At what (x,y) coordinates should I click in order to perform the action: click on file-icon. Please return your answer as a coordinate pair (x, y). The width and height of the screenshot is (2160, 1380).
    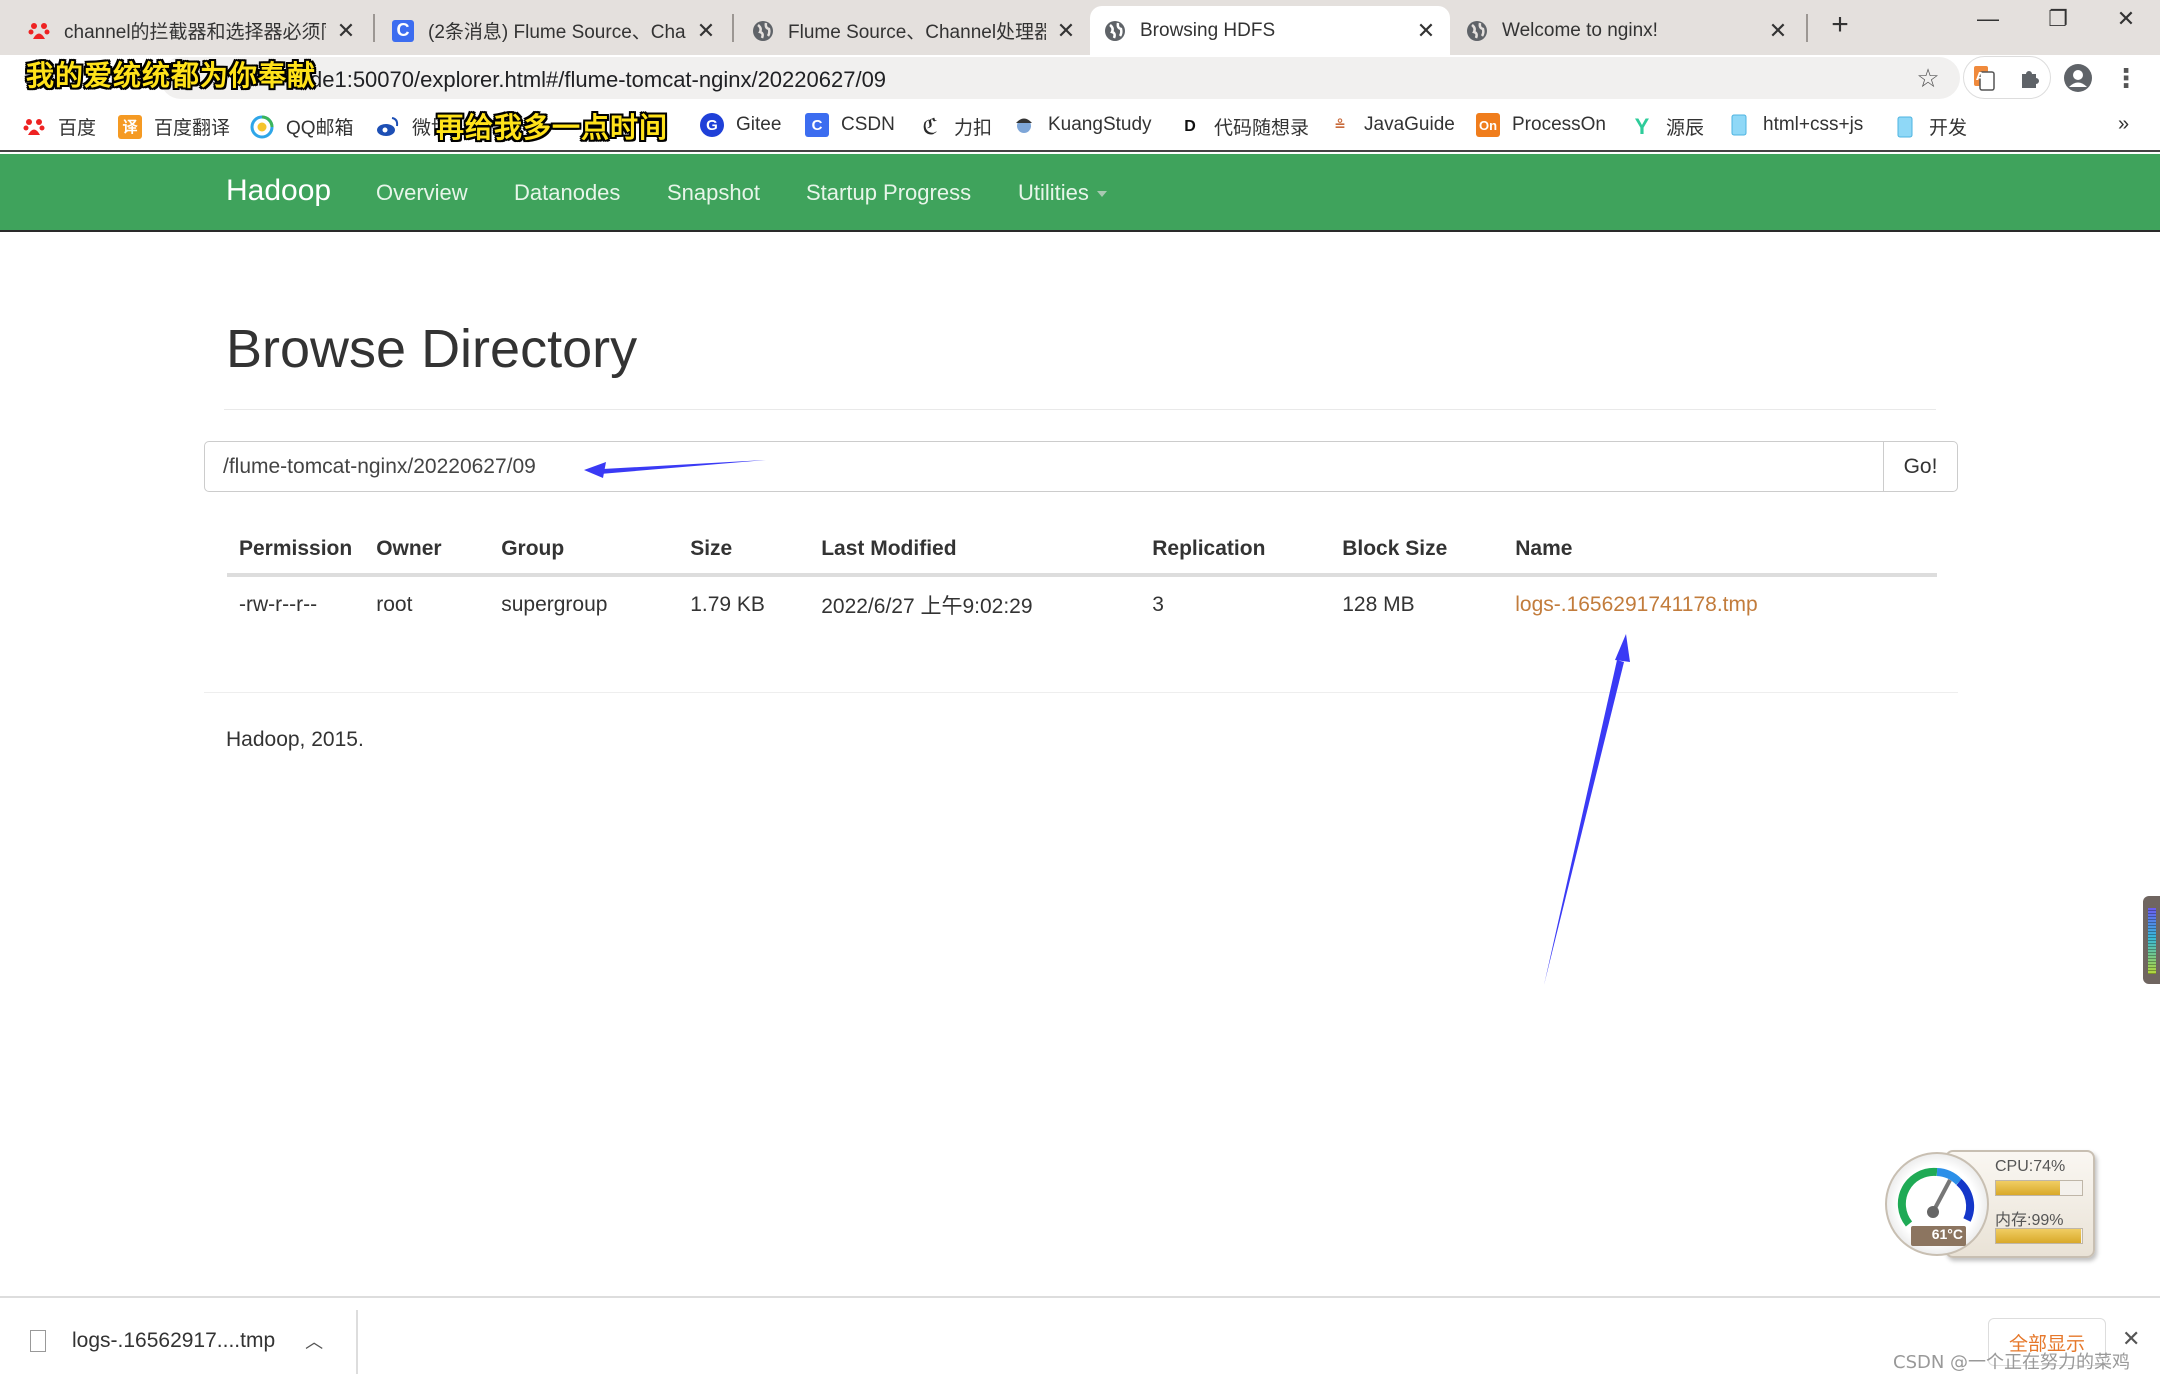
    Looking at the image, I should click on (38, 1341).